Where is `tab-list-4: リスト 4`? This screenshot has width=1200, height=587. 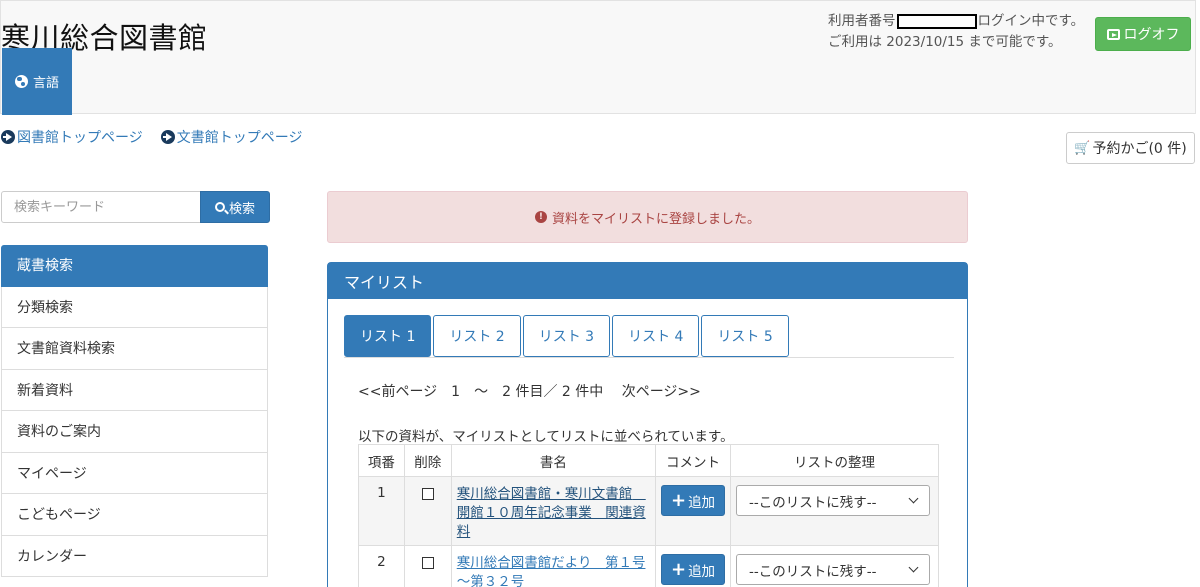 tab-list-4: リスト 4 is located at coordinates (656, 336).